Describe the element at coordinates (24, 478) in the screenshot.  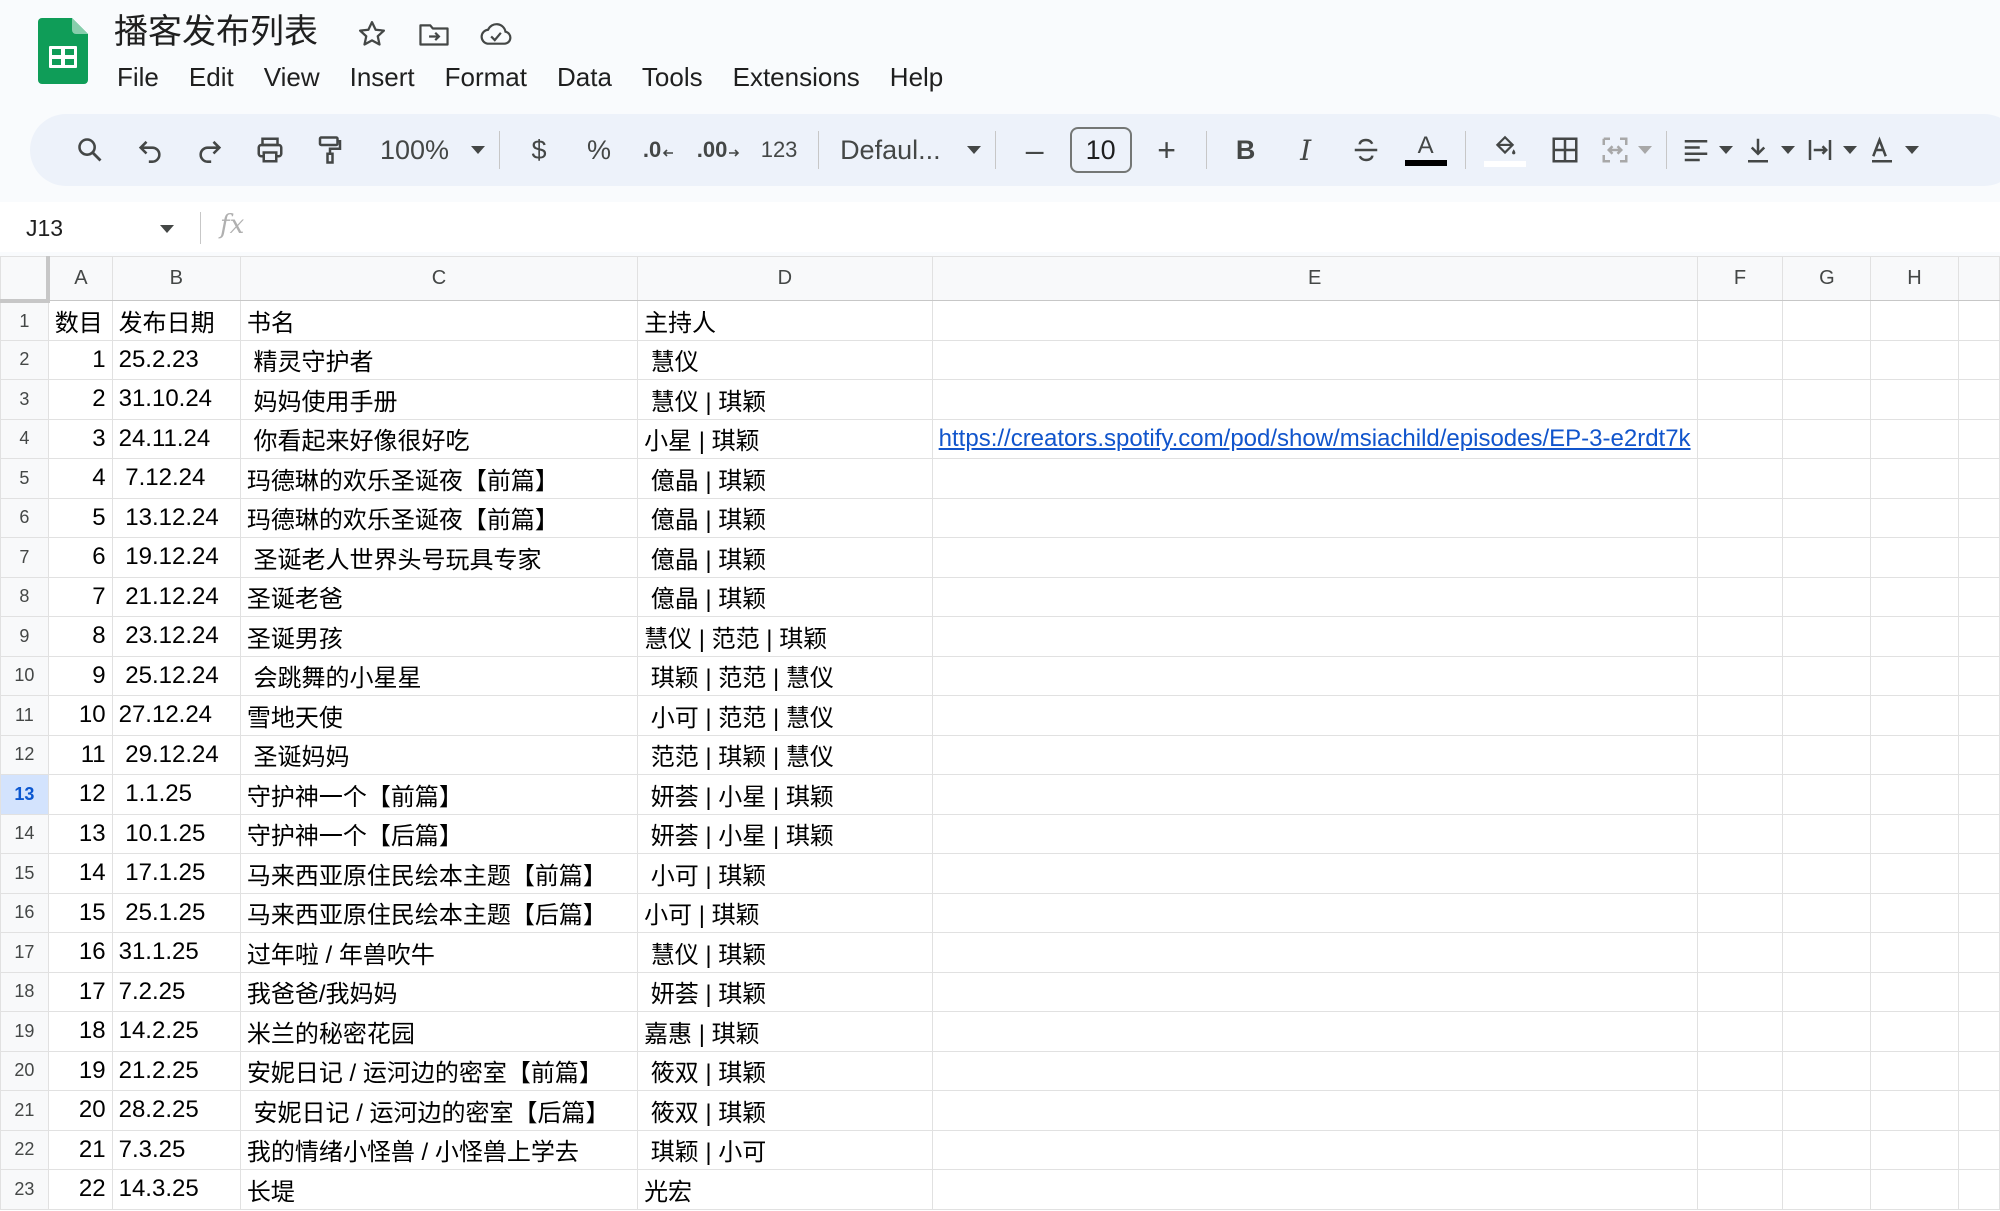
I see `row-header: 5` at that location.